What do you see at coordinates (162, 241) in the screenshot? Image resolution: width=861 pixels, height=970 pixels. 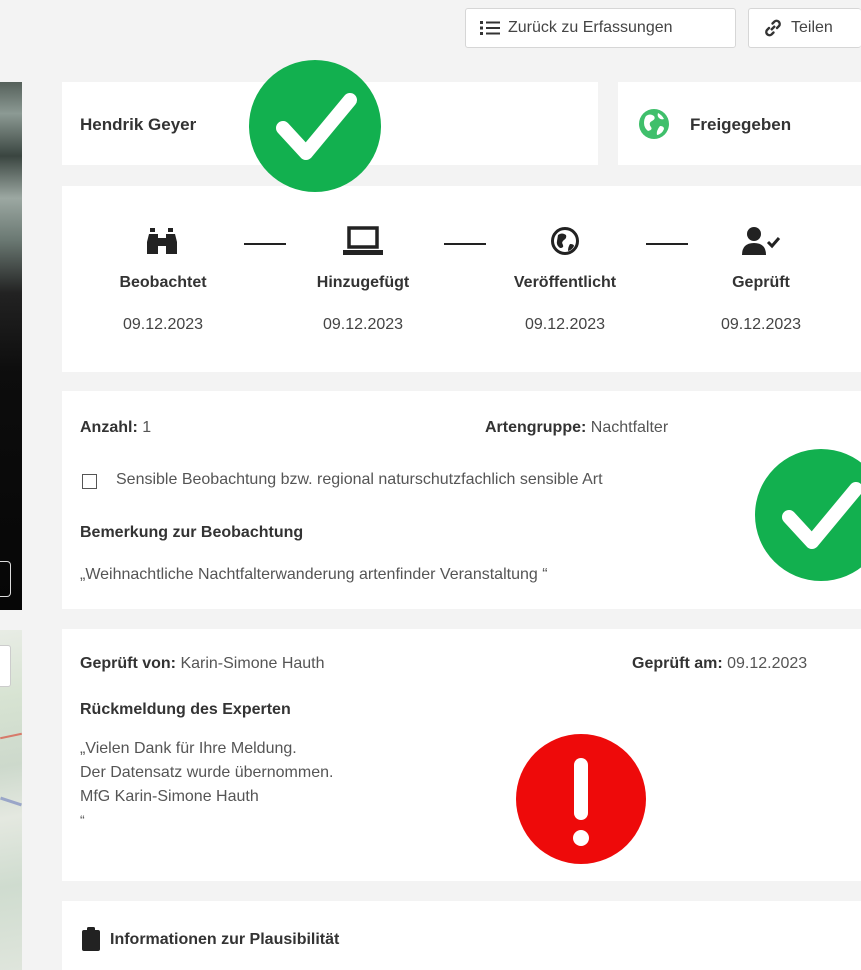 I see `binoculars-icon` at bounding box center [162, 241].